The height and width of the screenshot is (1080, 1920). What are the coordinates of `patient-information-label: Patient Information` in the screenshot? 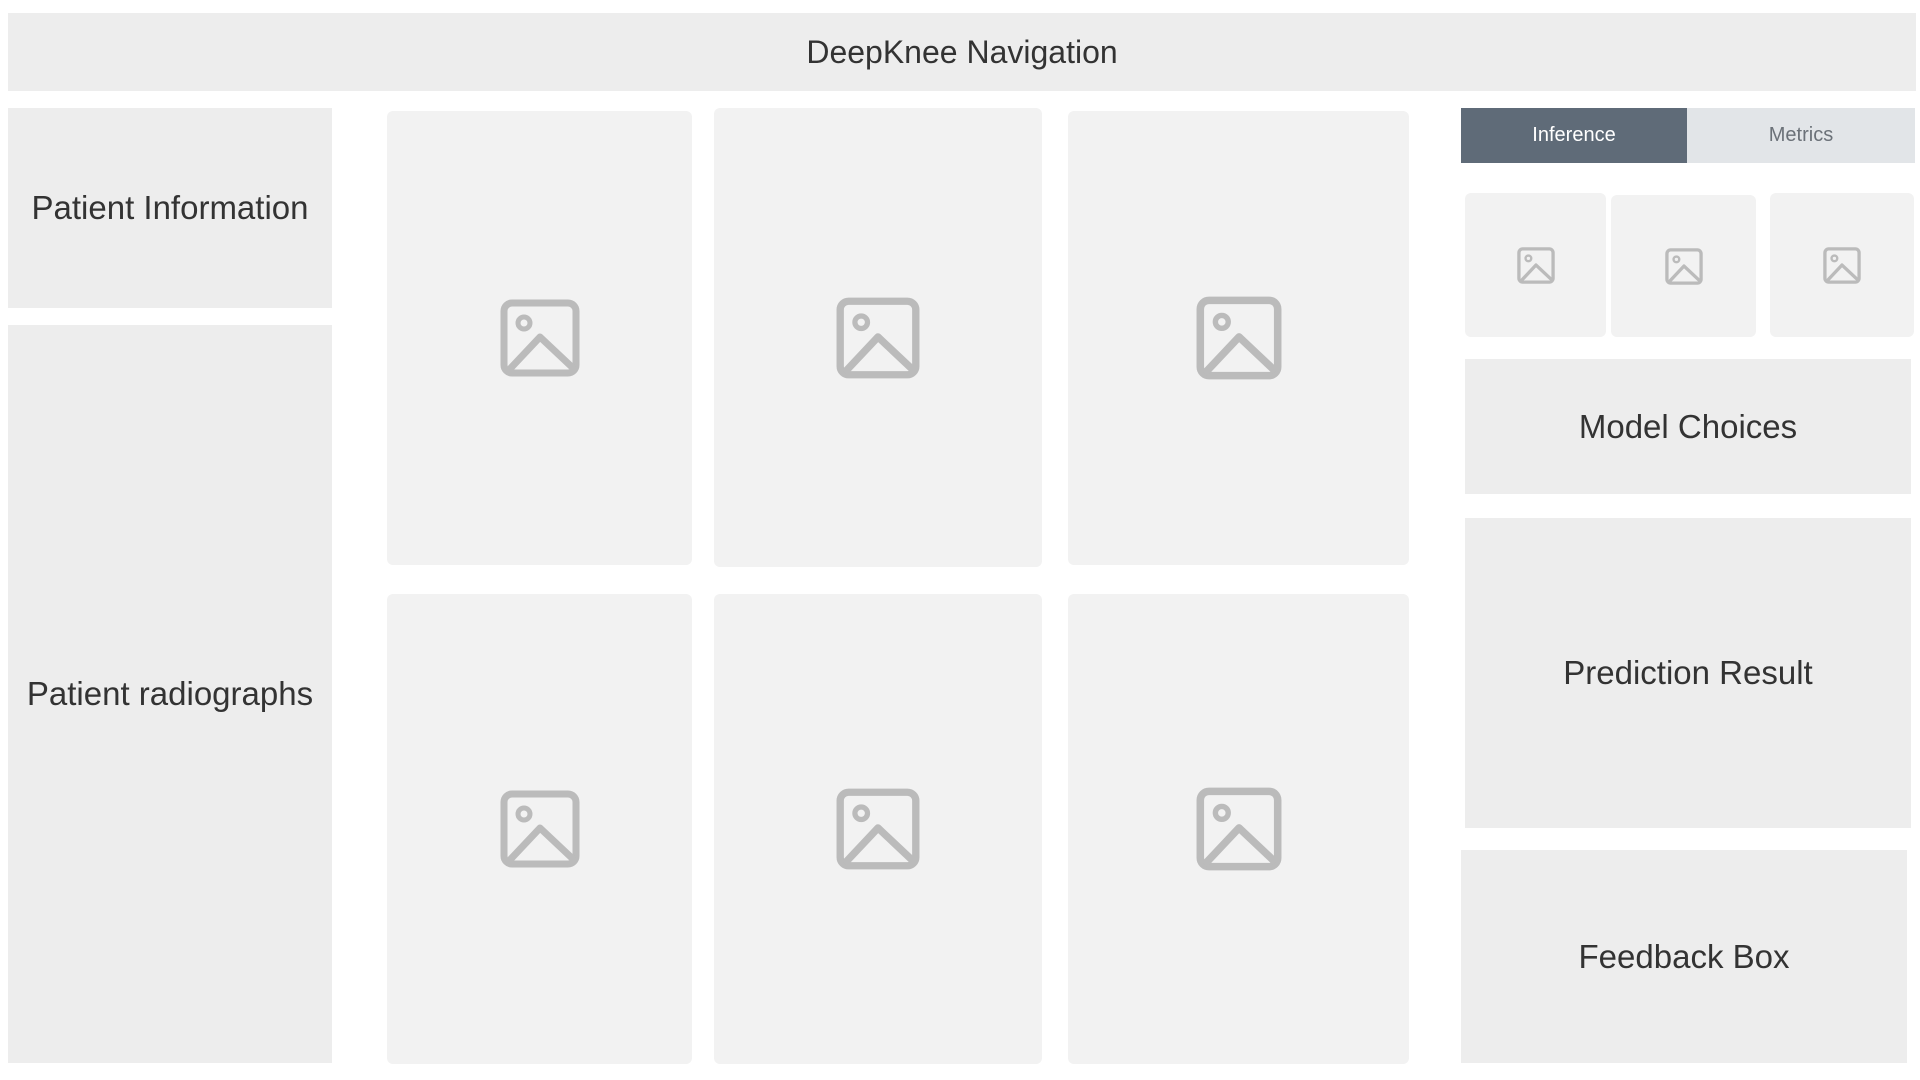 It's located at (170, 207).